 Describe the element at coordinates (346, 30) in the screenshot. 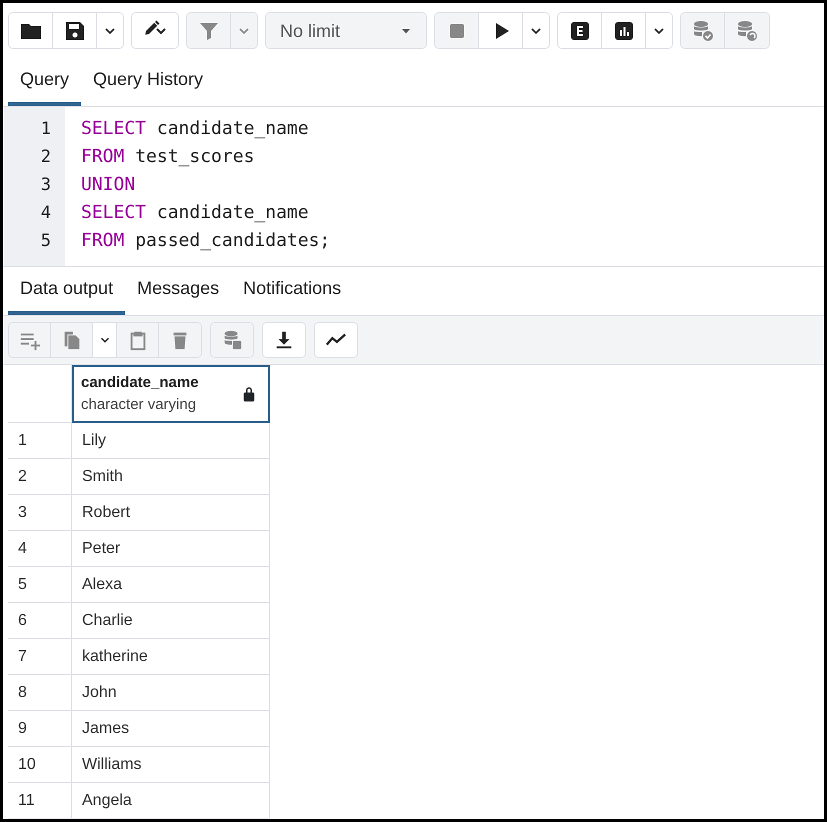

I see `row-limit-select: No limit` at that location.